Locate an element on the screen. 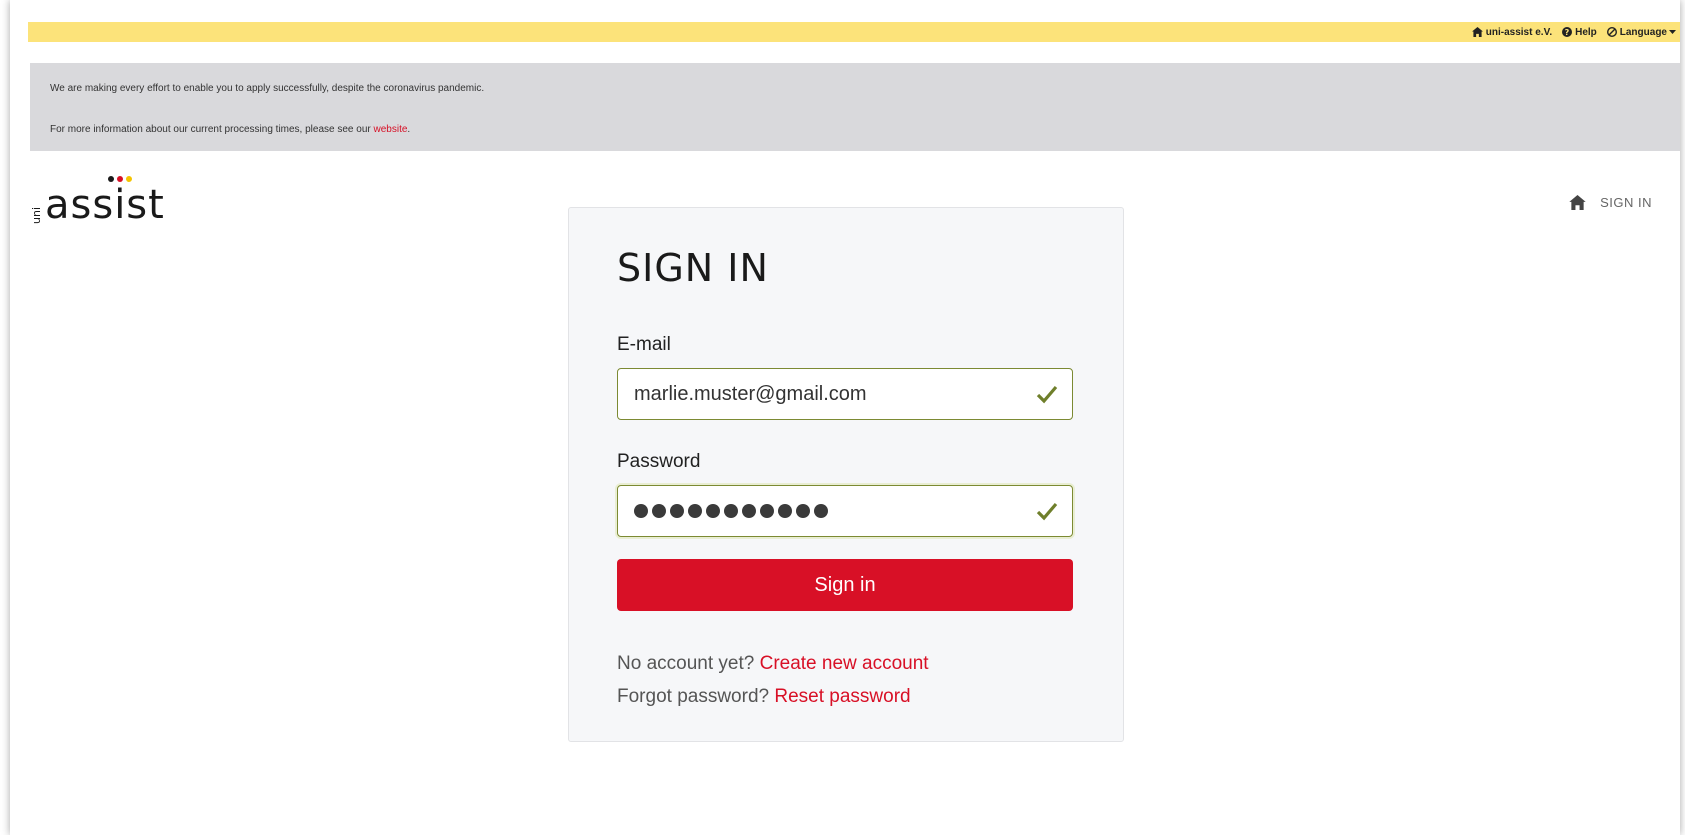  notice-line-2-suffix: . is located at coordinates (409, 129).